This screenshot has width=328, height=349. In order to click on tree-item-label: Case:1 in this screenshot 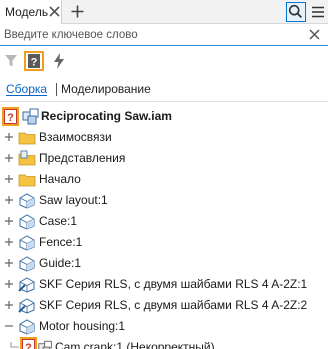, I will do `click(58, 221)`.